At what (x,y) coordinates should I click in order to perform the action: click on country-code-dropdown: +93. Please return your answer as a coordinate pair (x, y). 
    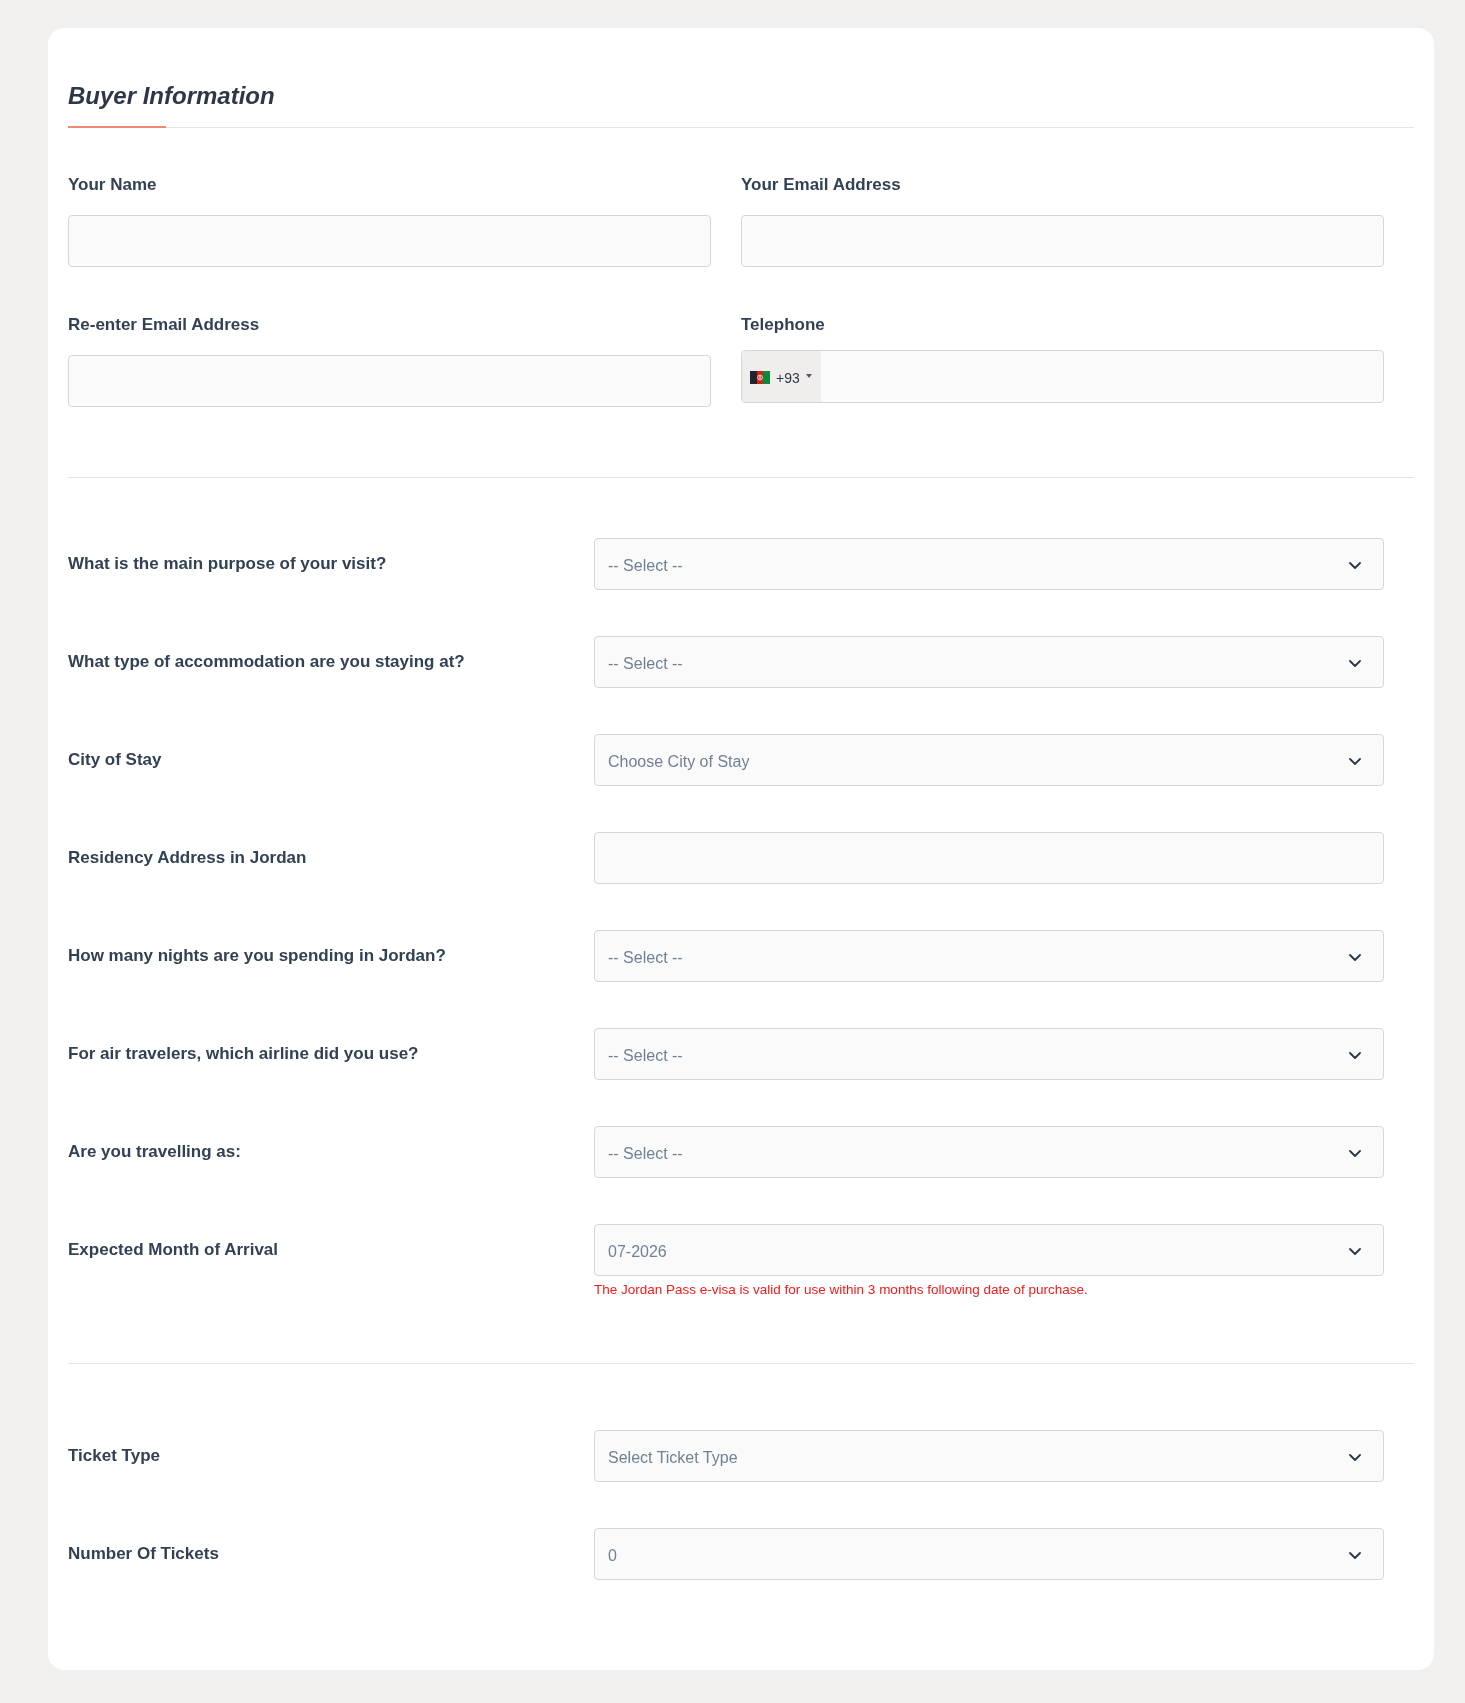
    Looking at the image, I should click on (781, 376).